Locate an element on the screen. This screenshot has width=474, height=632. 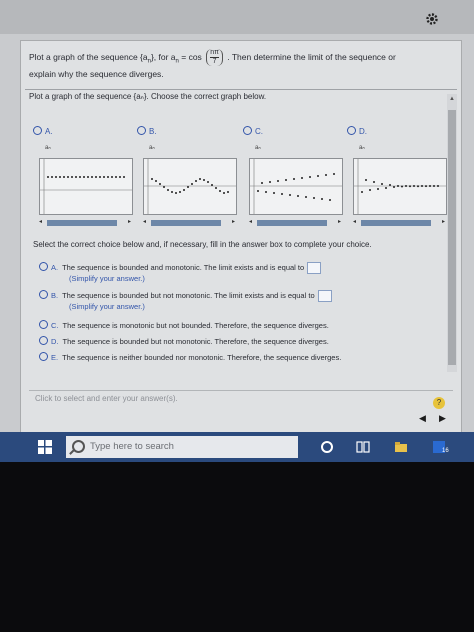
top-bar is located at coordinates (237, 17).